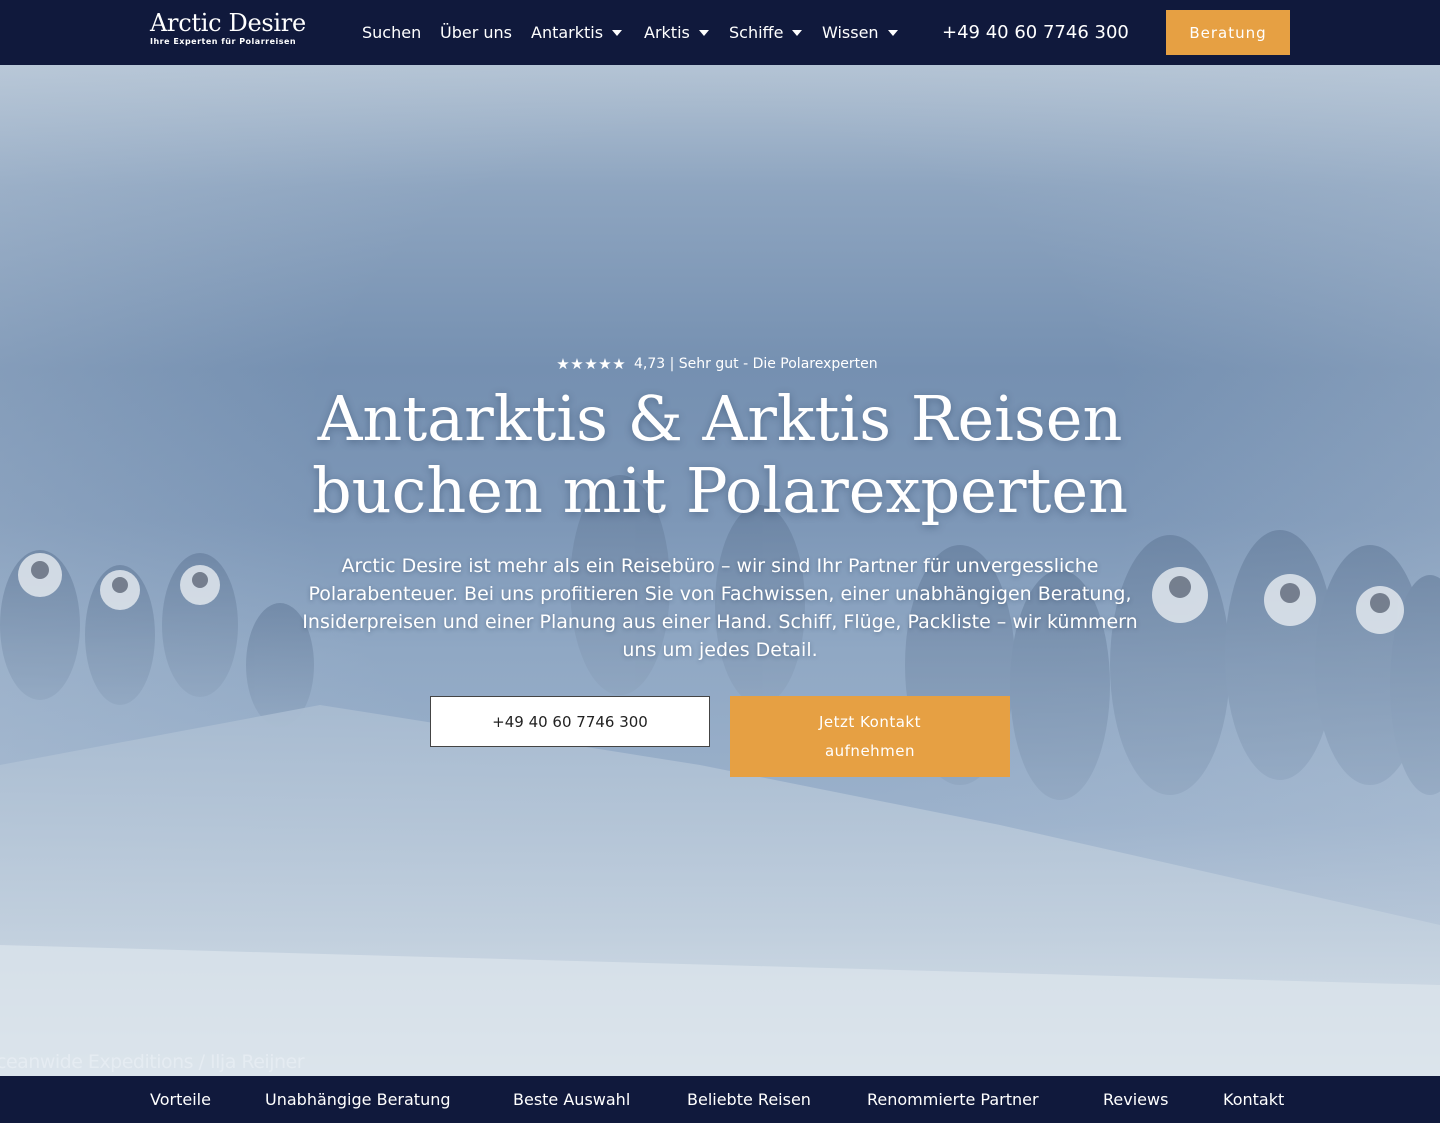 The width and height of the screenshot is (1440, 1123). What do you see at coordinates (1228, 32) in the screenshot?
I see `beratung-button: Beratung` at bounding box center [1228, 32].